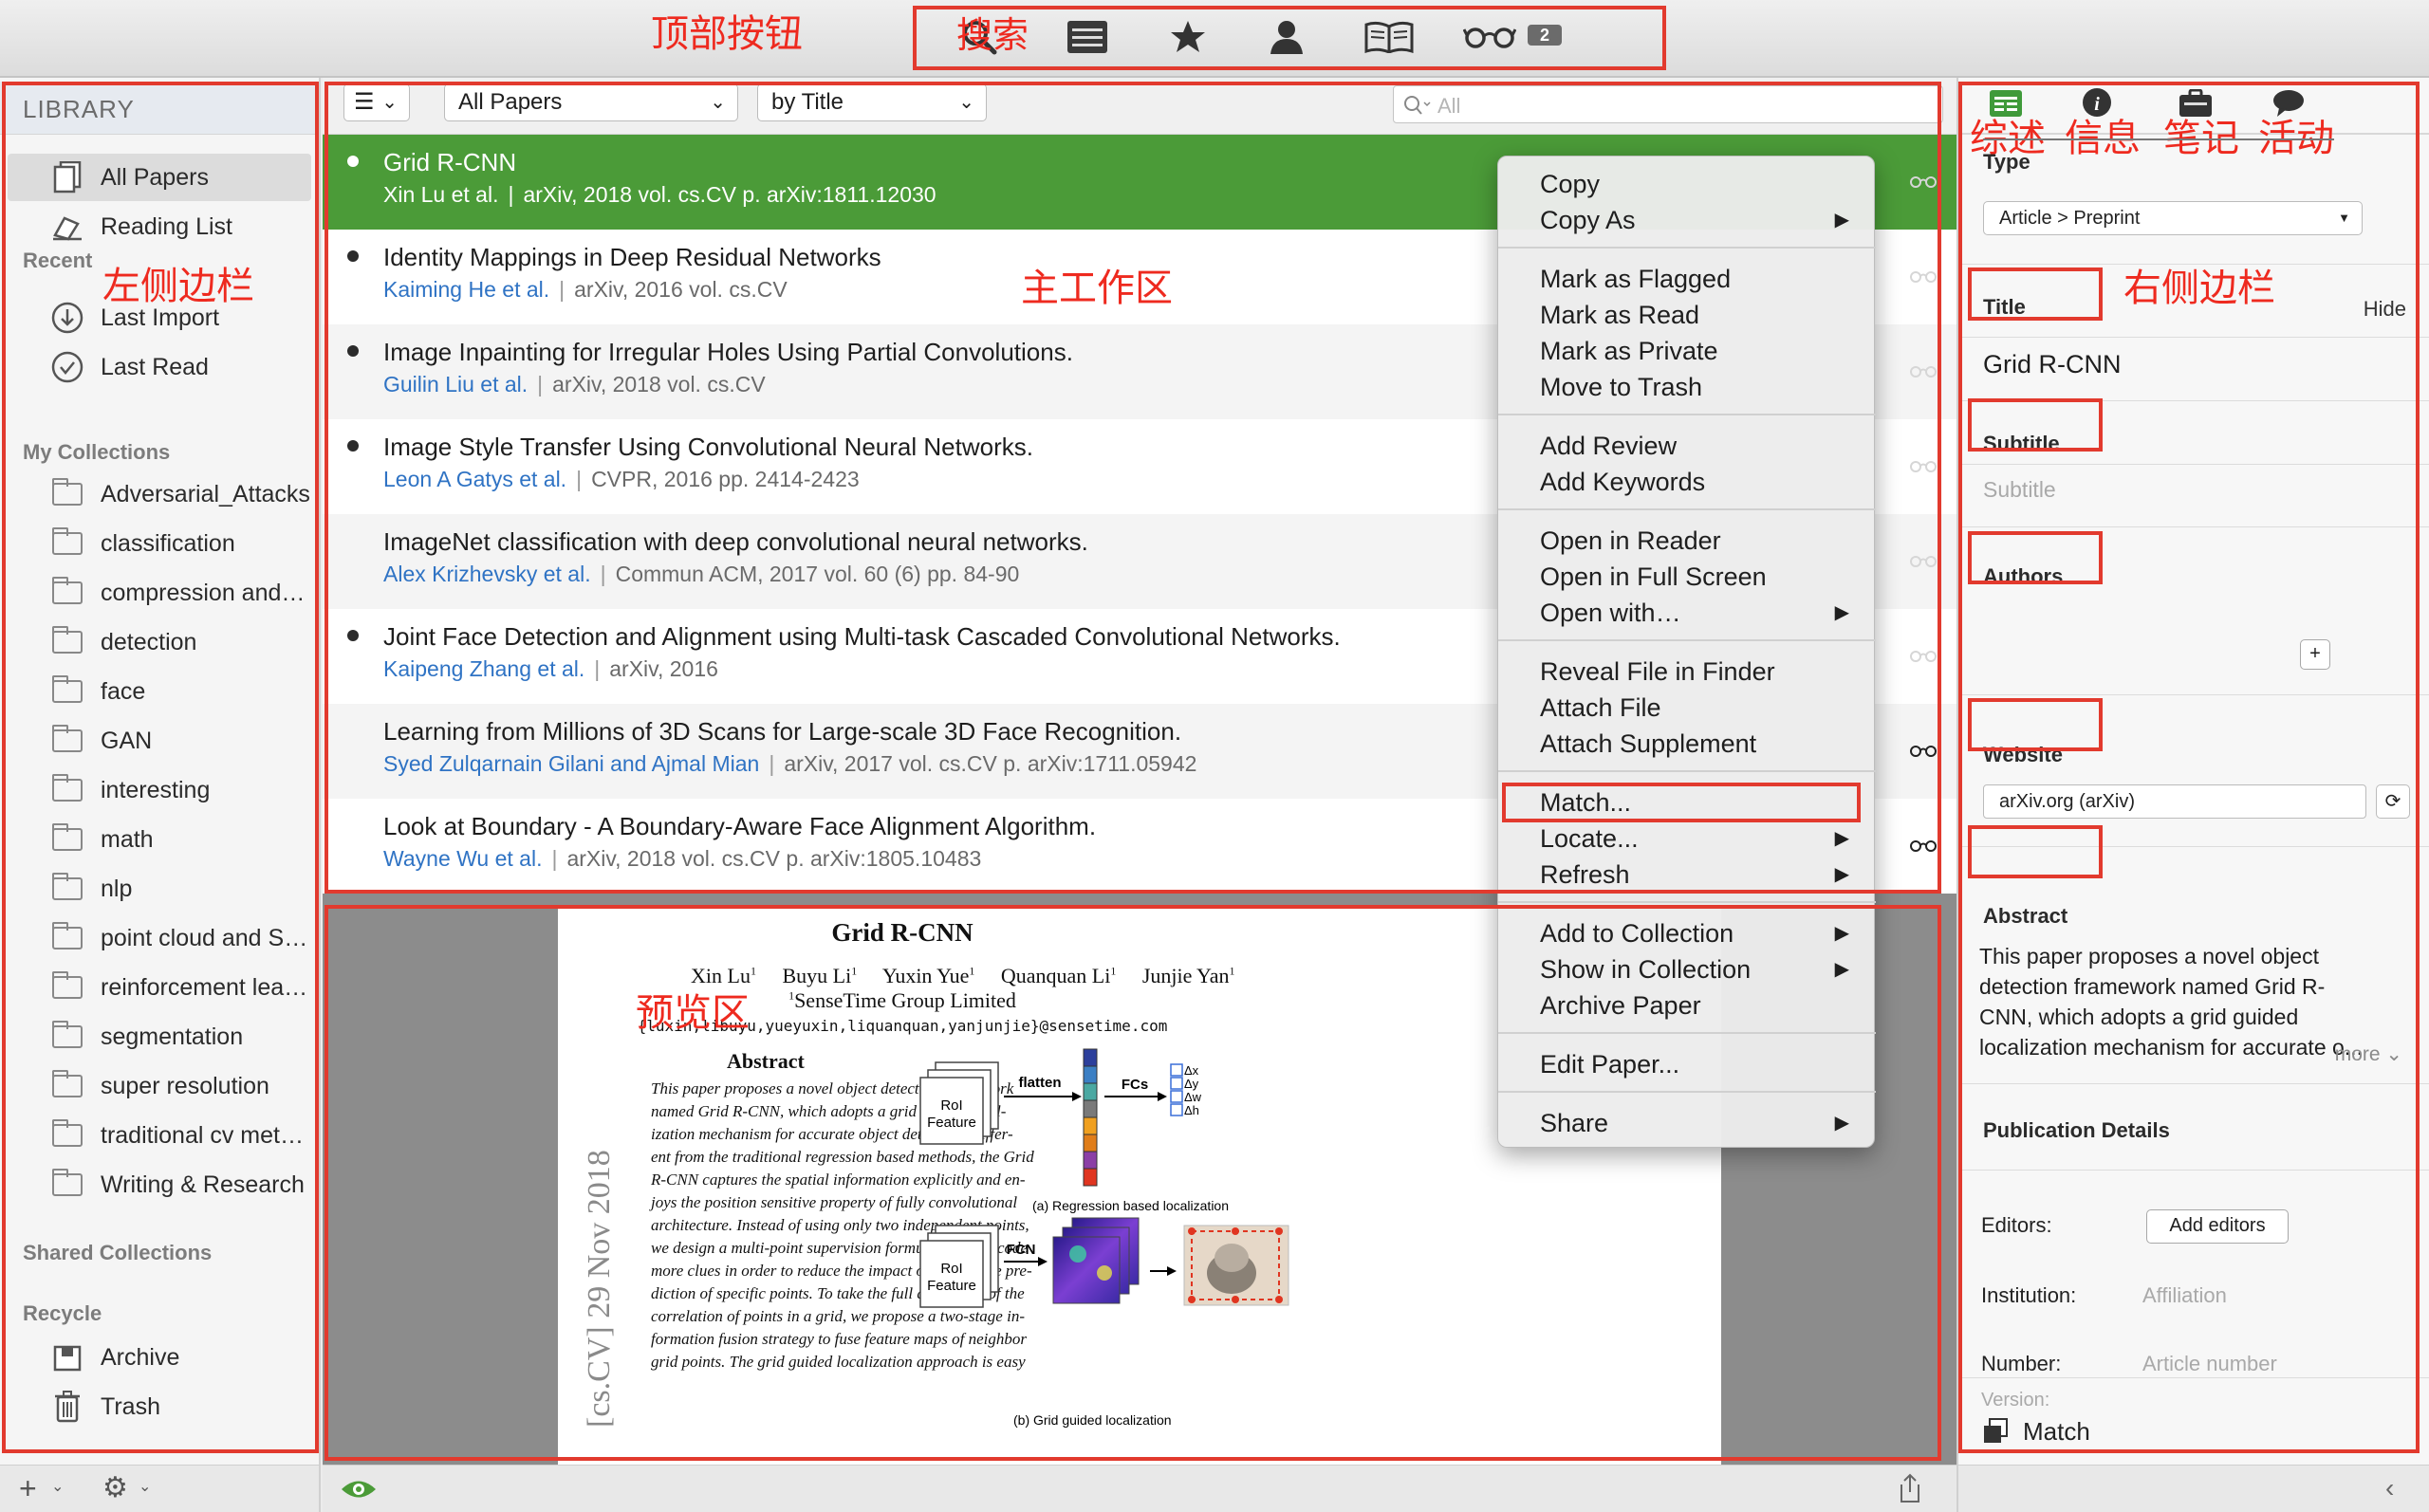 This screenshot has width=2429, height=1512. I want to click on sidebar-item-reading-list: Reading List, so click(159, 226).